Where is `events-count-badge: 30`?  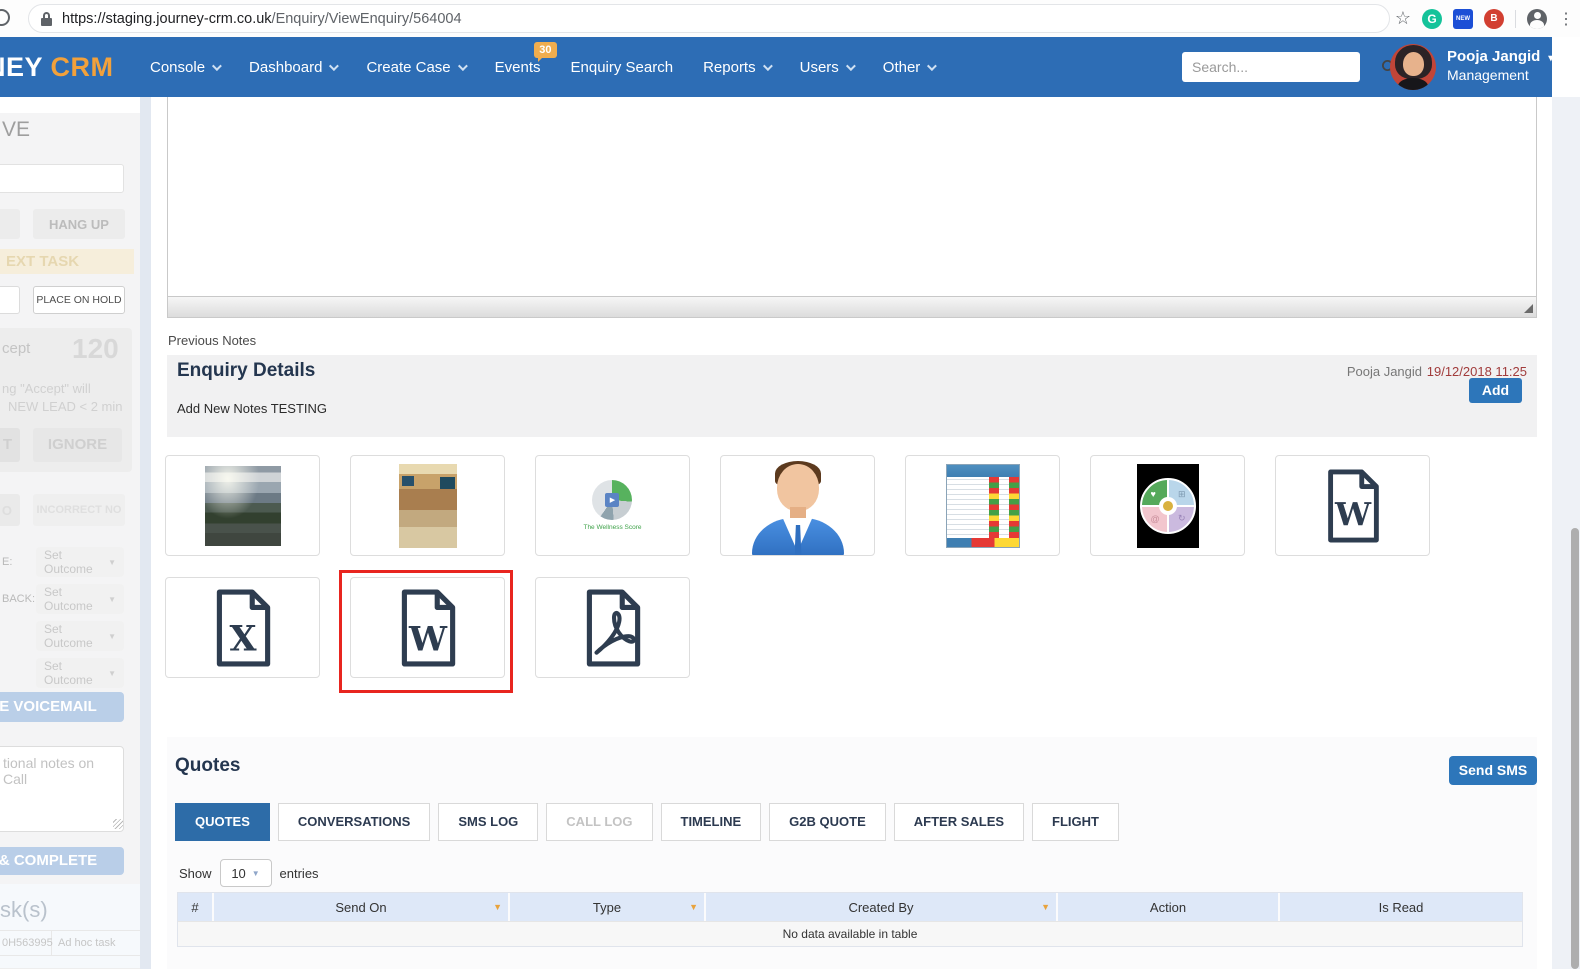 events-count-badge: 30 is located at coordinates (545, 51).